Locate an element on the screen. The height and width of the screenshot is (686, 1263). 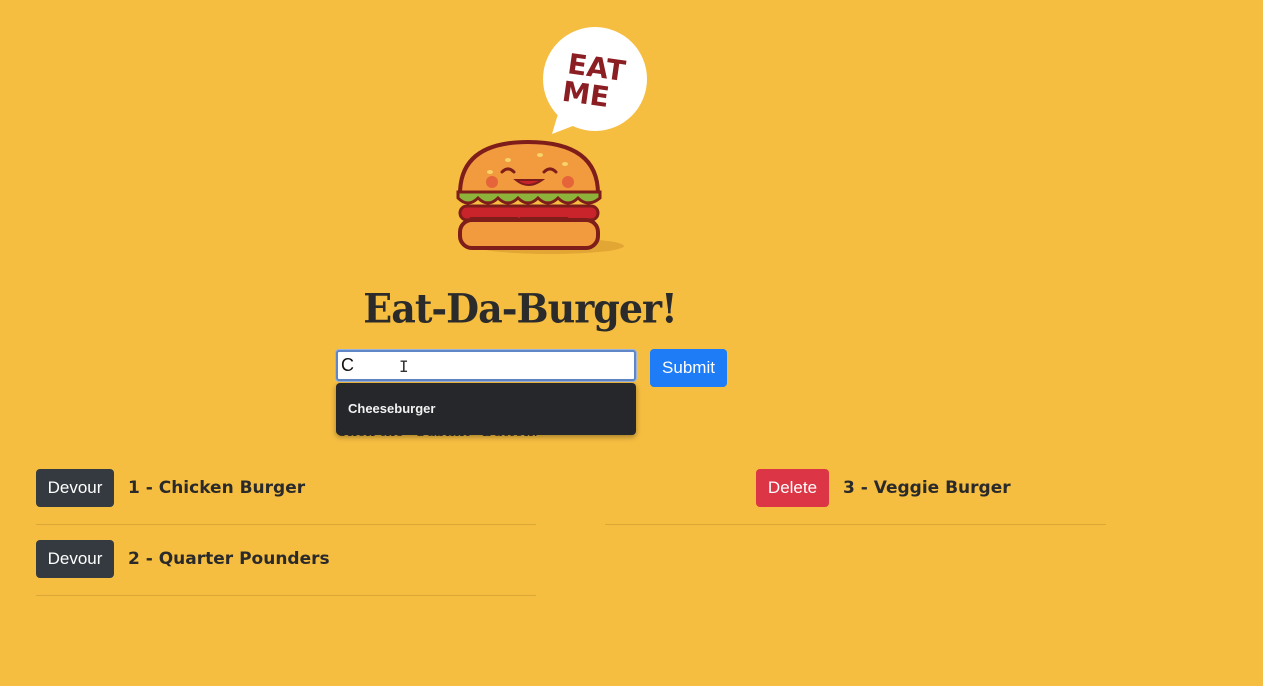
uneaten-list-item: Devour 1 - Chicken Burger is located at coordinates (286, 489).